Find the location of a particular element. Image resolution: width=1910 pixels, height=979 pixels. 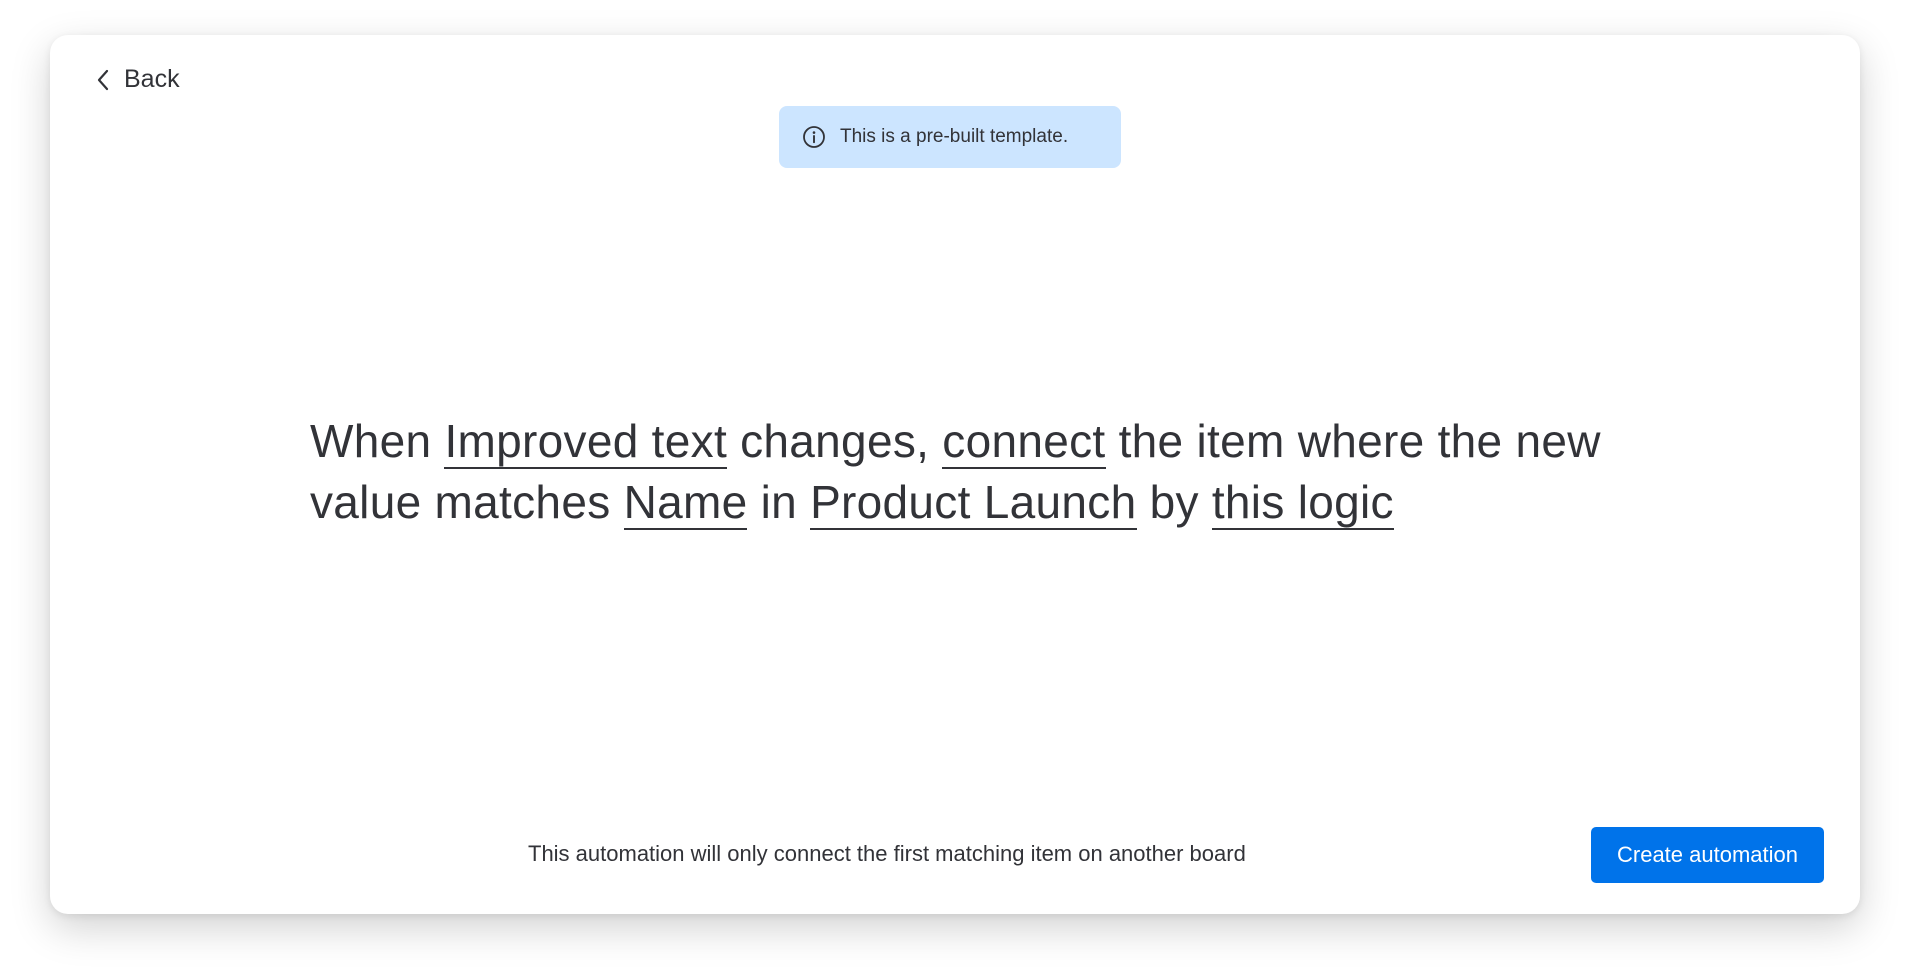

banner-text: This is a pre-built template. is located at coordinates (954, 136).